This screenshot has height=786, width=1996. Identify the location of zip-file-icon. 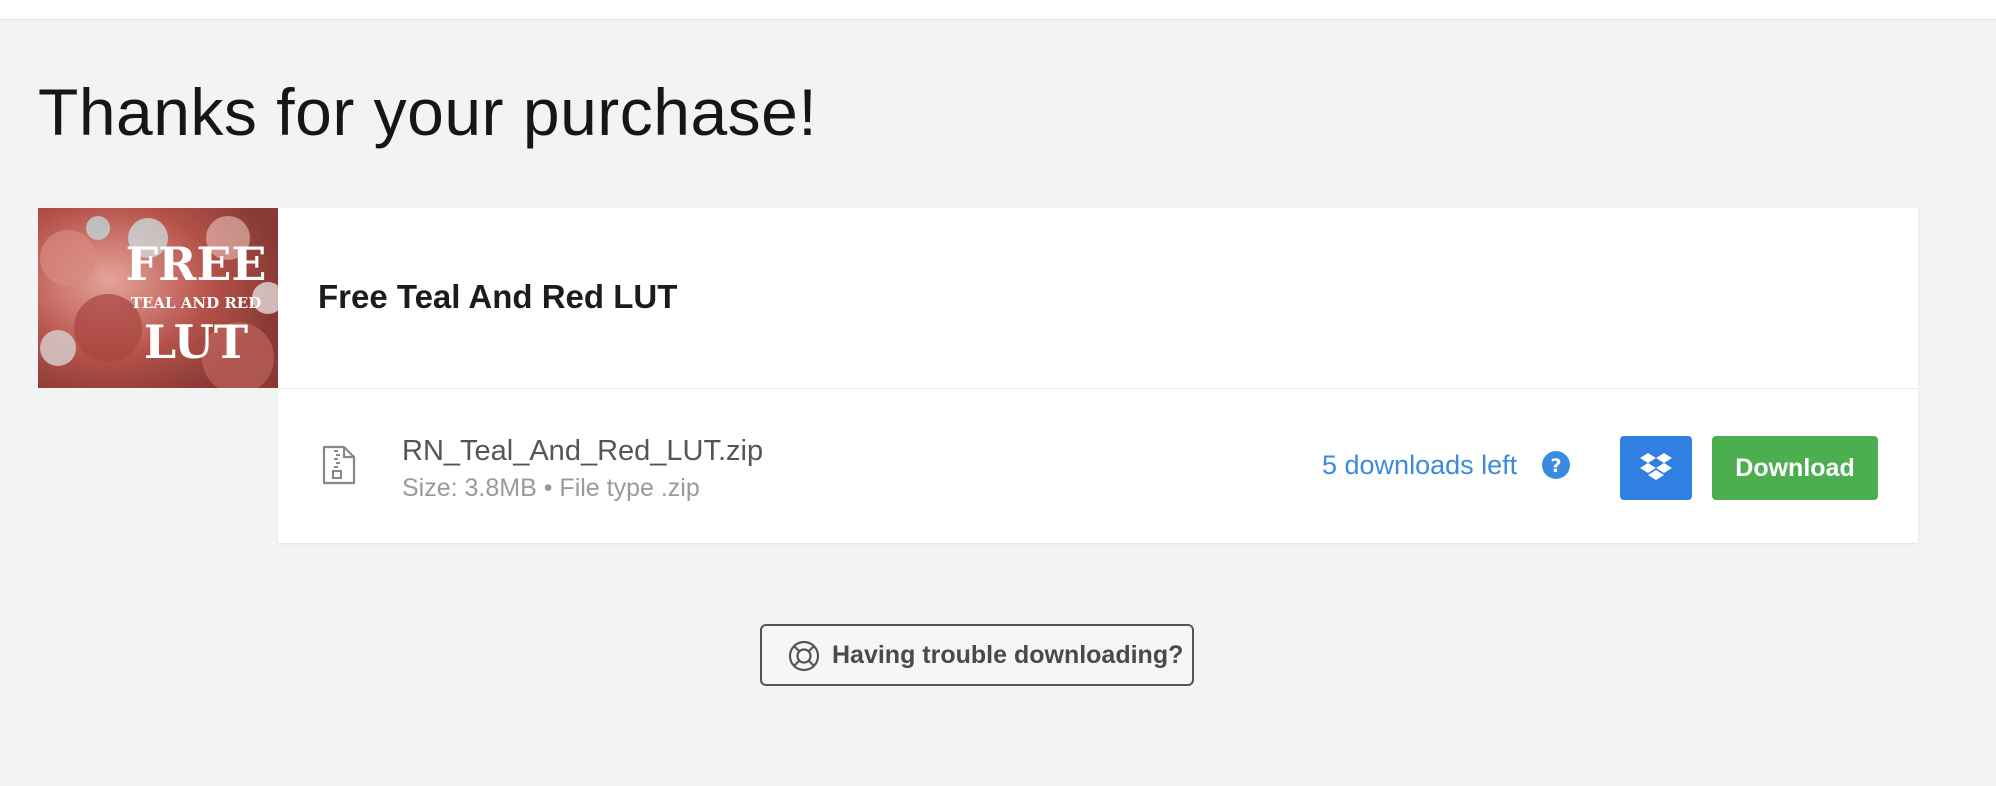
(339, 465).